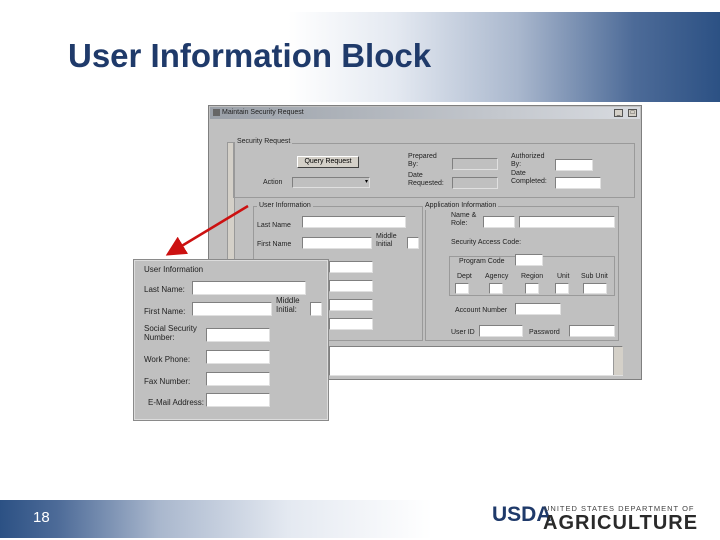  I want to click on zoom-last-name-label: Last Name:, so click(164, 289).